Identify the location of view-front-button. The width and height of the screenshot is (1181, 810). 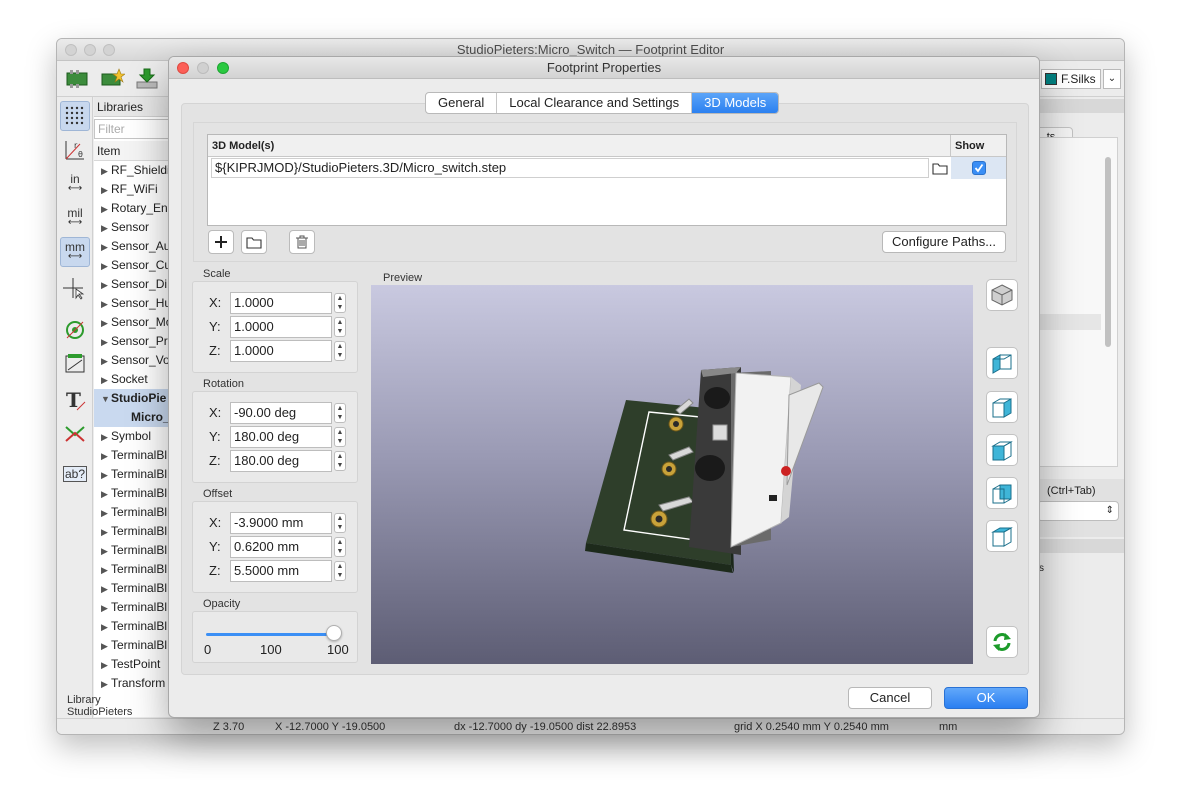
(1002, 450).